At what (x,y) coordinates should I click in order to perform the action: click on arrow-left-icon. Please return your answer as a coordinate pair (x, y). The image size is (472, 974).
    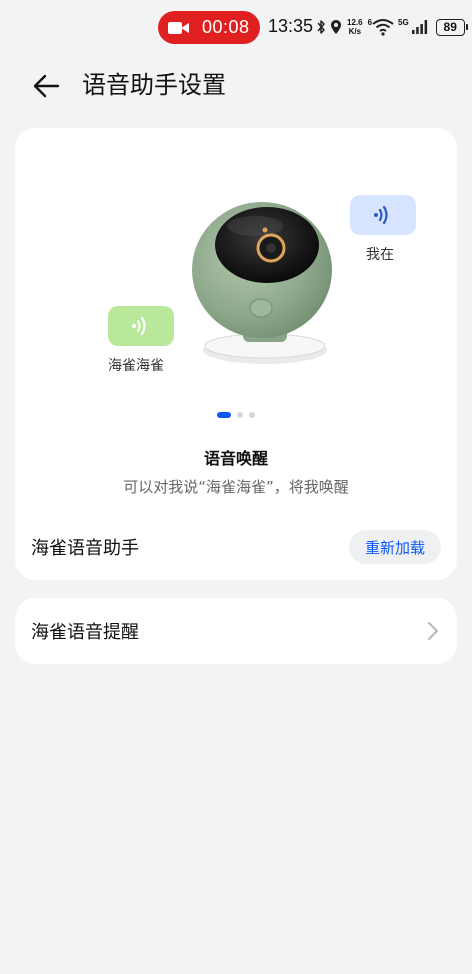
    Looking at the image, I should click on (46, 86).